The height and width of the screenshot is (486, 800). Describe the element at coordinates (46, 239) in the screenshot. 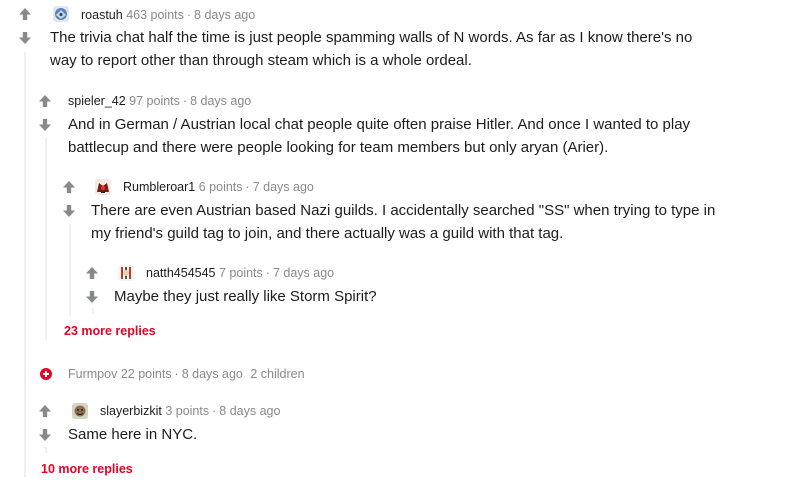

I see `thread-line-level2` at that location.